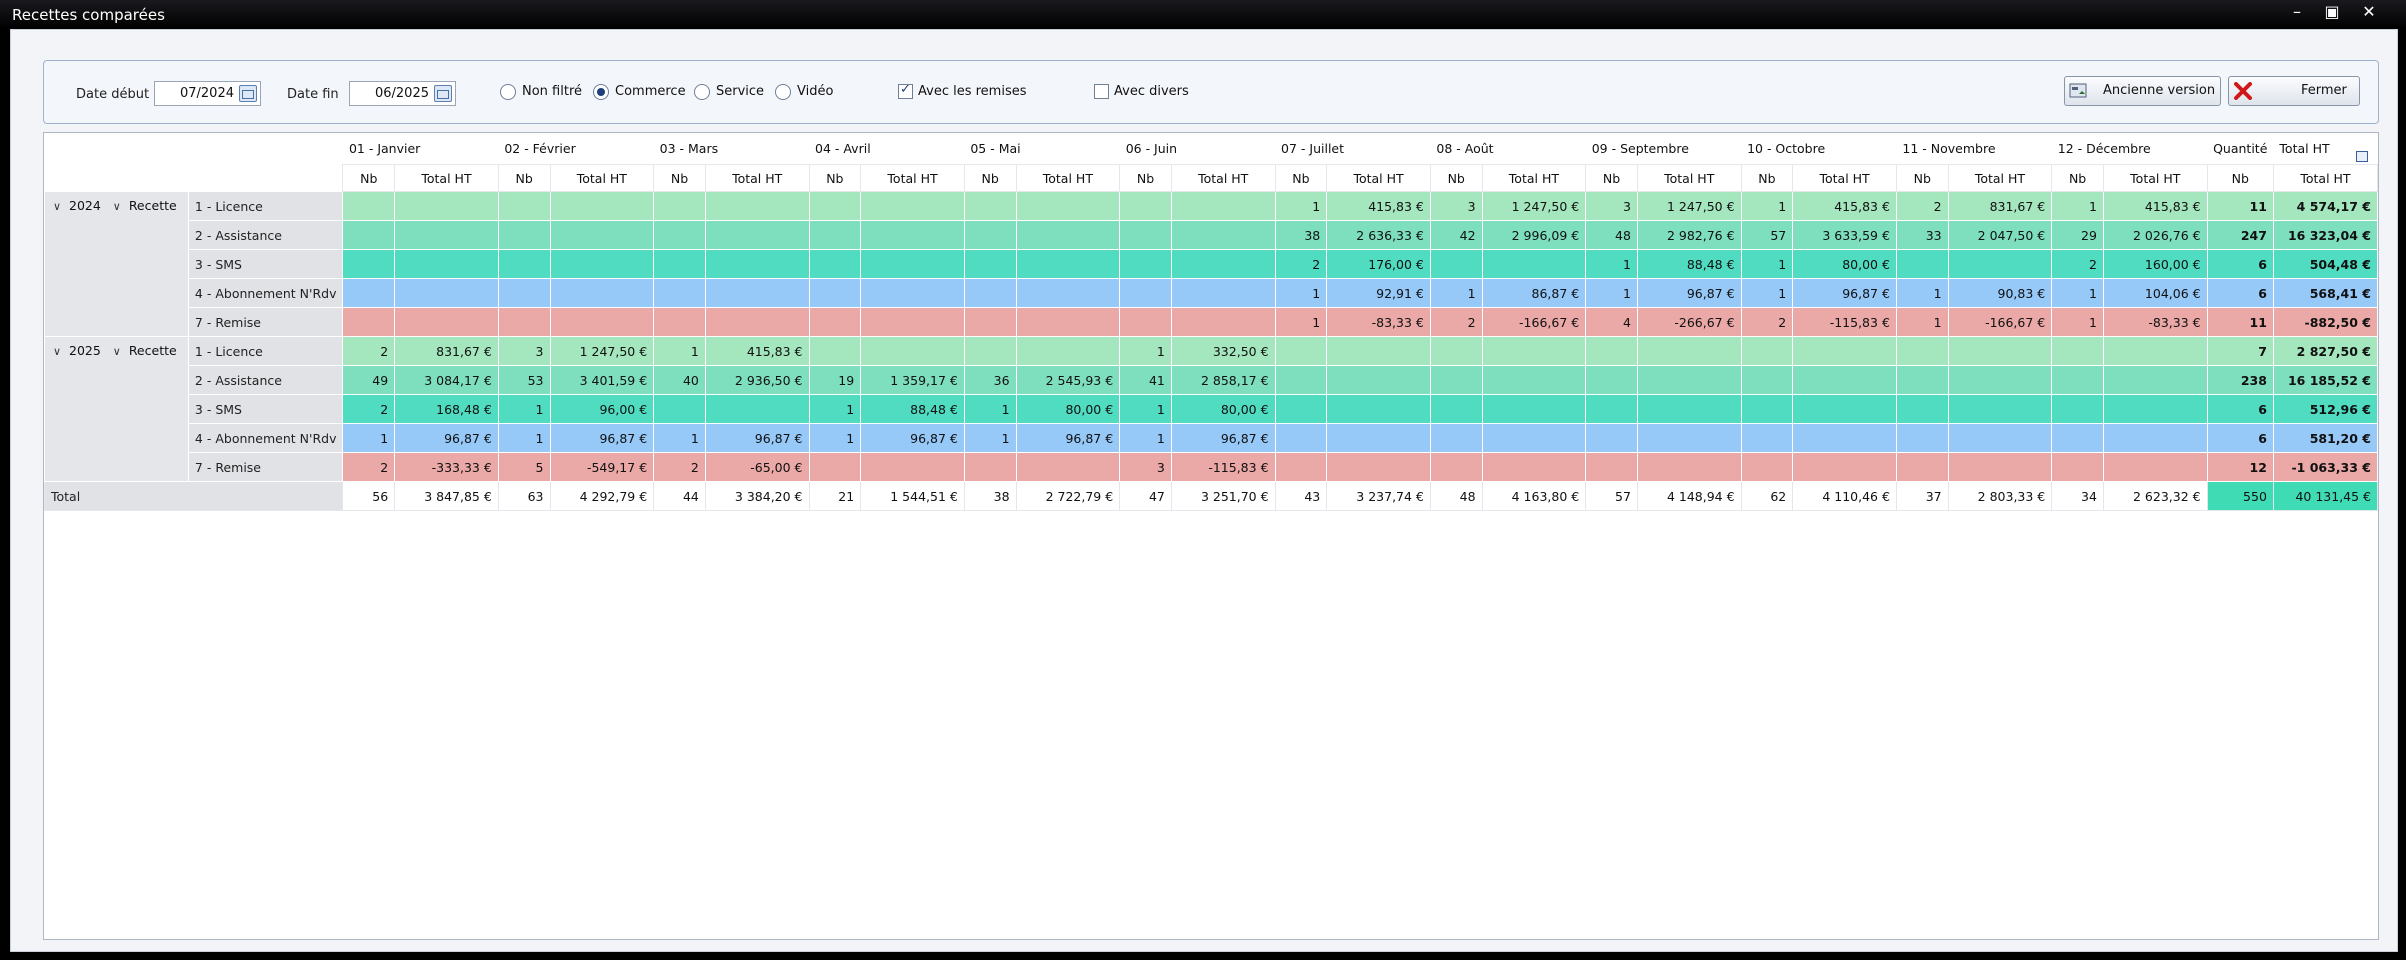 This screenshot has height=960, width=2406. What do you see at coordinates (1663, 149) in the screenshot?
I see `month-header: 09 - Septembre` at bounding box center [1663, 149].